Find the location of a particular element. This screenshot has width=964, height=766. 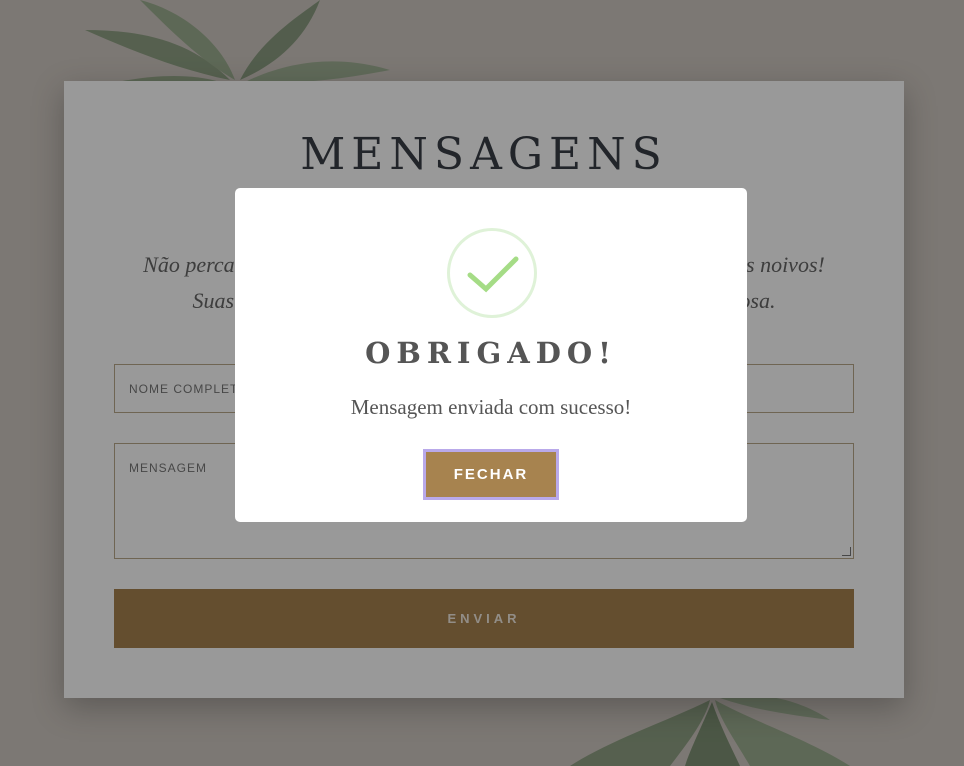

close-button: FECHAR is located at coordinates (491, 474).